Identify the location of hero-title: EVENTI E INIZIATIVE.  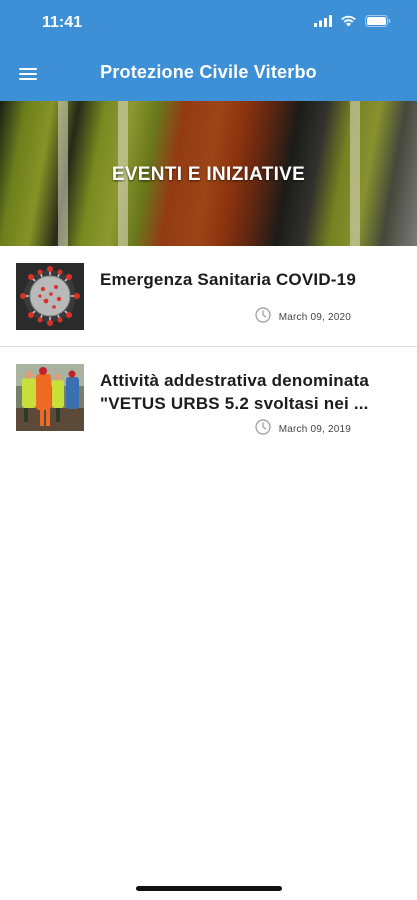
(208, 174).